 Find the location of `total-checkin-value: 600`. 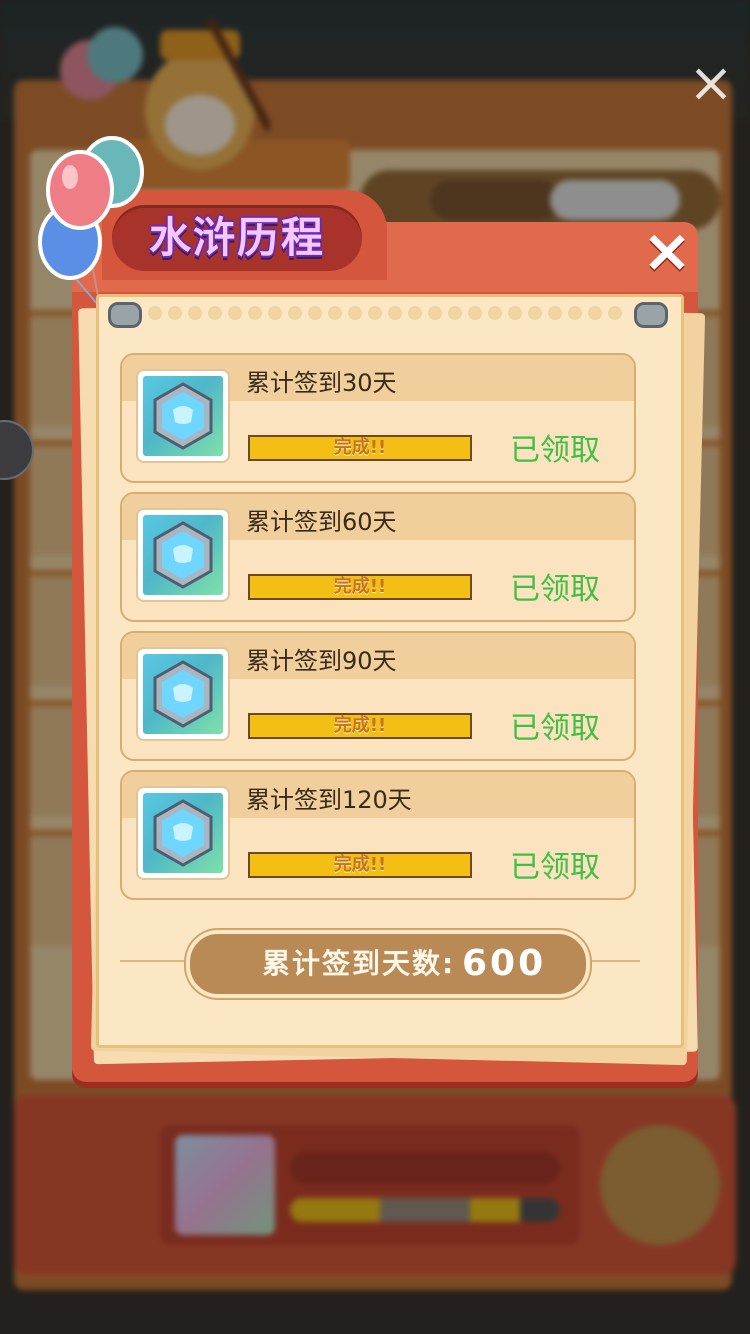

total-checkin-value: 600 is located at coordinates (504, 963).